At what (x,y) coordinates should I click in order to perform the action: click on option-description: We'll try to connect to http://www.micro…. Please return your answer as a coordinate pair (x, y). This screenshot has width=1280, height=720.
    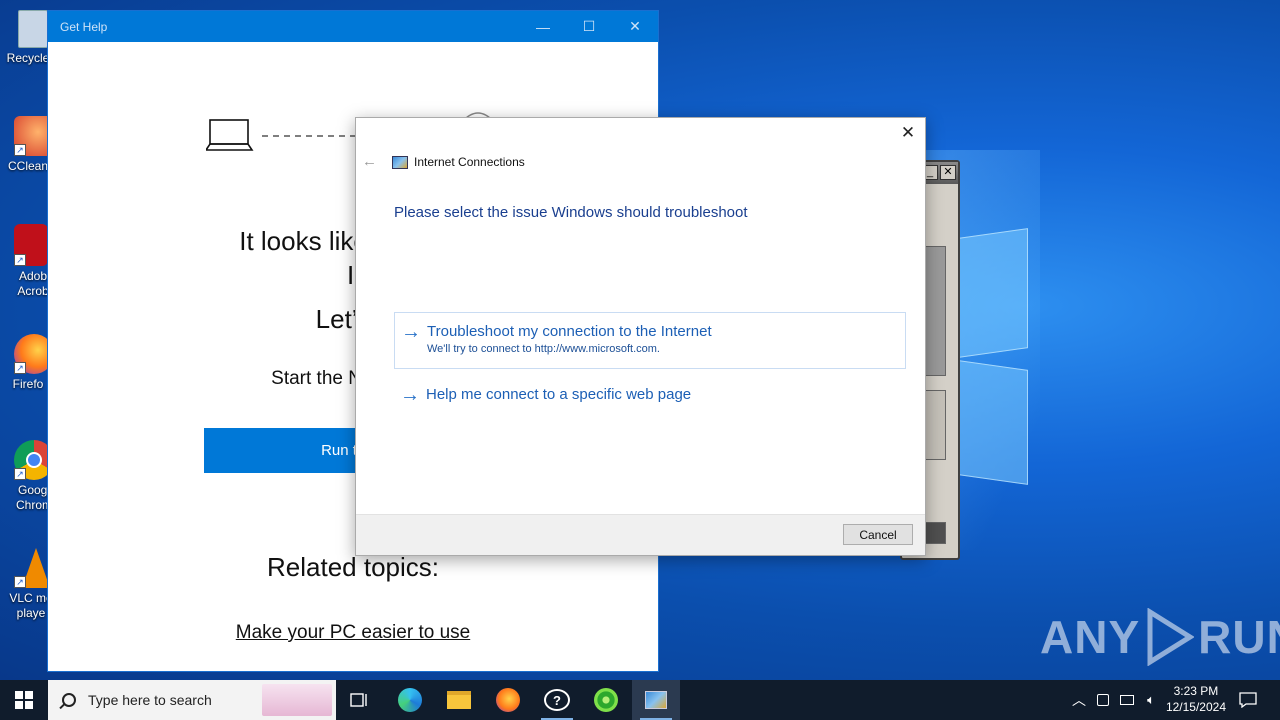
    Looking at the image, I should click on (543, 349).